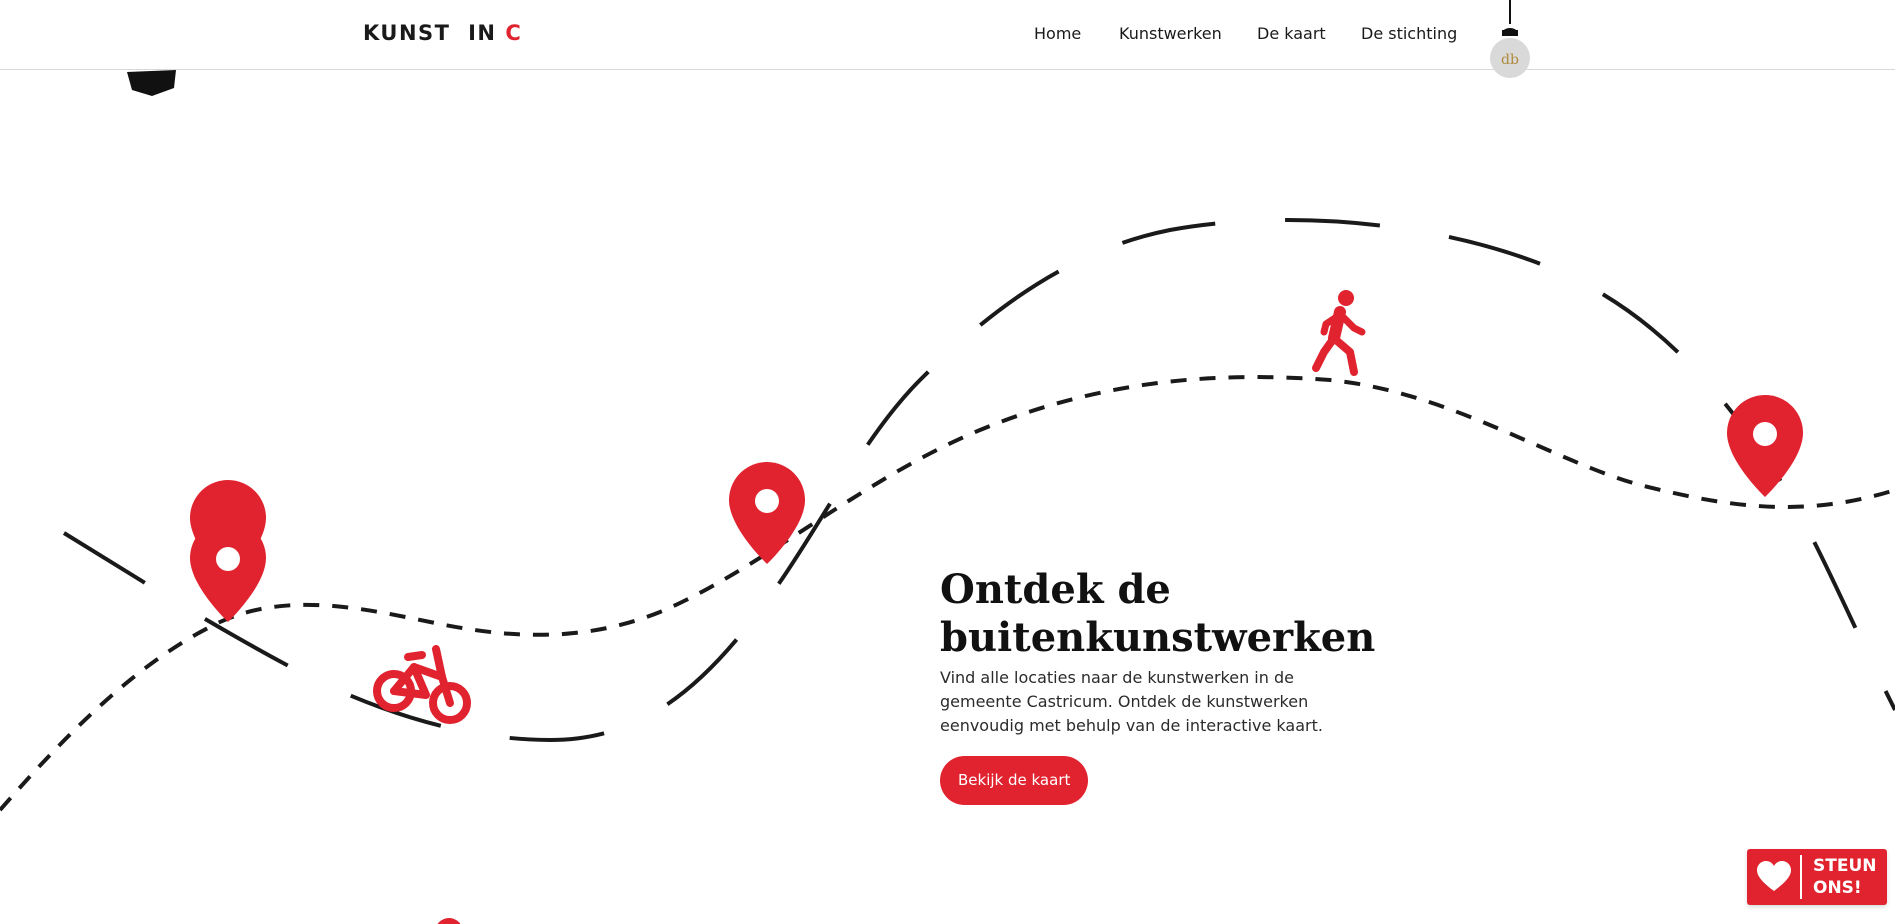  Describe the element at coordinates (1510, 41) in the screenshot. I see `lamp-icon: db` at that location.